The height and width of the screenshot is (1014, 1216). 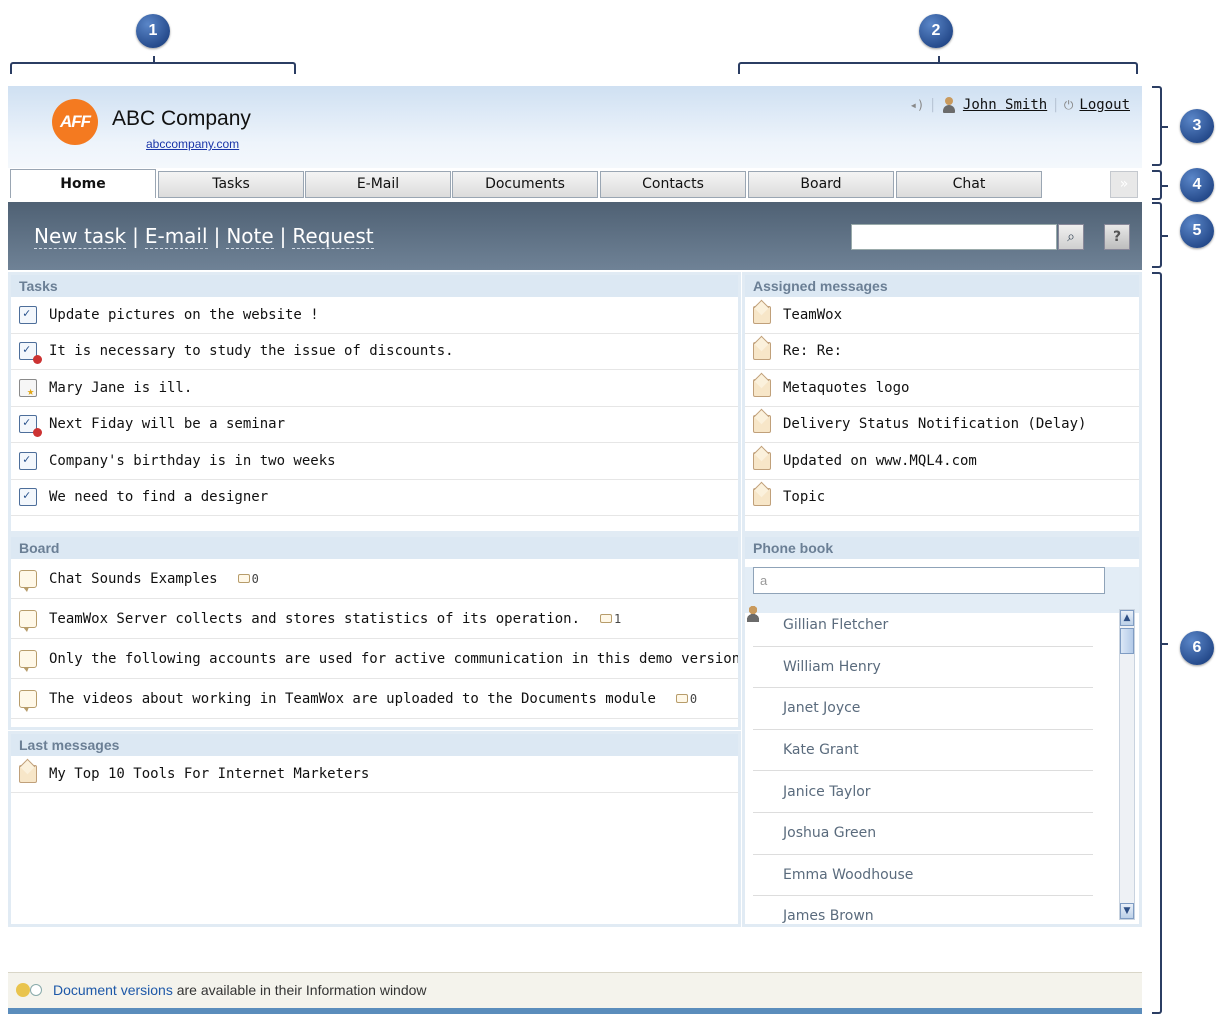 What do you see at coordinates (829, 833) in the screenshot?
I see `contact-name: Joshua Green` at bounding box center [829, 833].